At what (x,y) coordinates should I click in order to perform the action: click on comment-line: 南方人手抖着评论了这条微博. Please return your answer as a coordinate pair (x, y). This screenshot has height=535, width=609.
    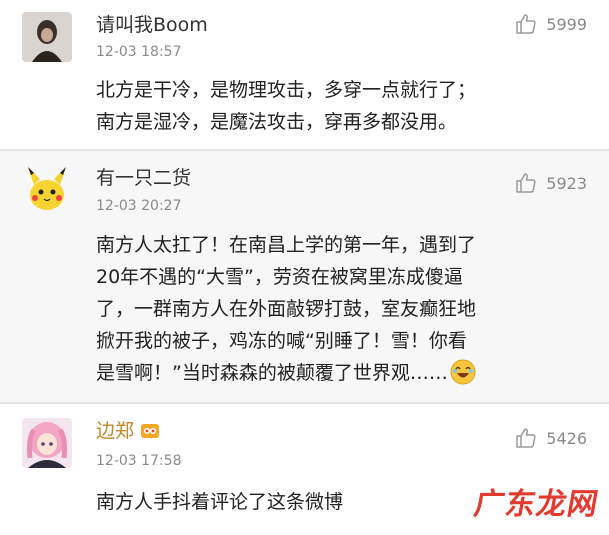
    Looking at the image, I should click on (220, 502).